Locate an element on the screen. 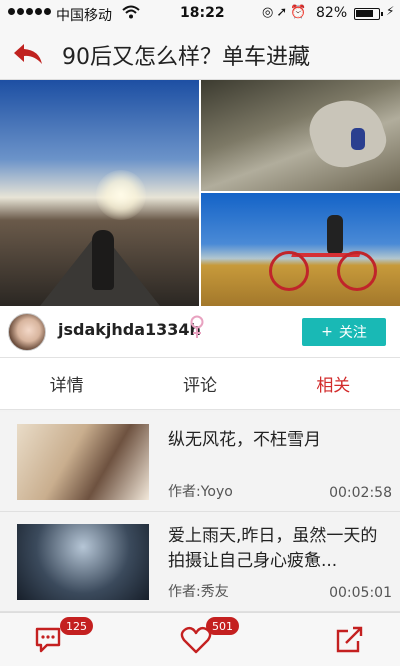 The image size is (400, 666). comment-count-badge: 125 is located at coordinates (76, 626).